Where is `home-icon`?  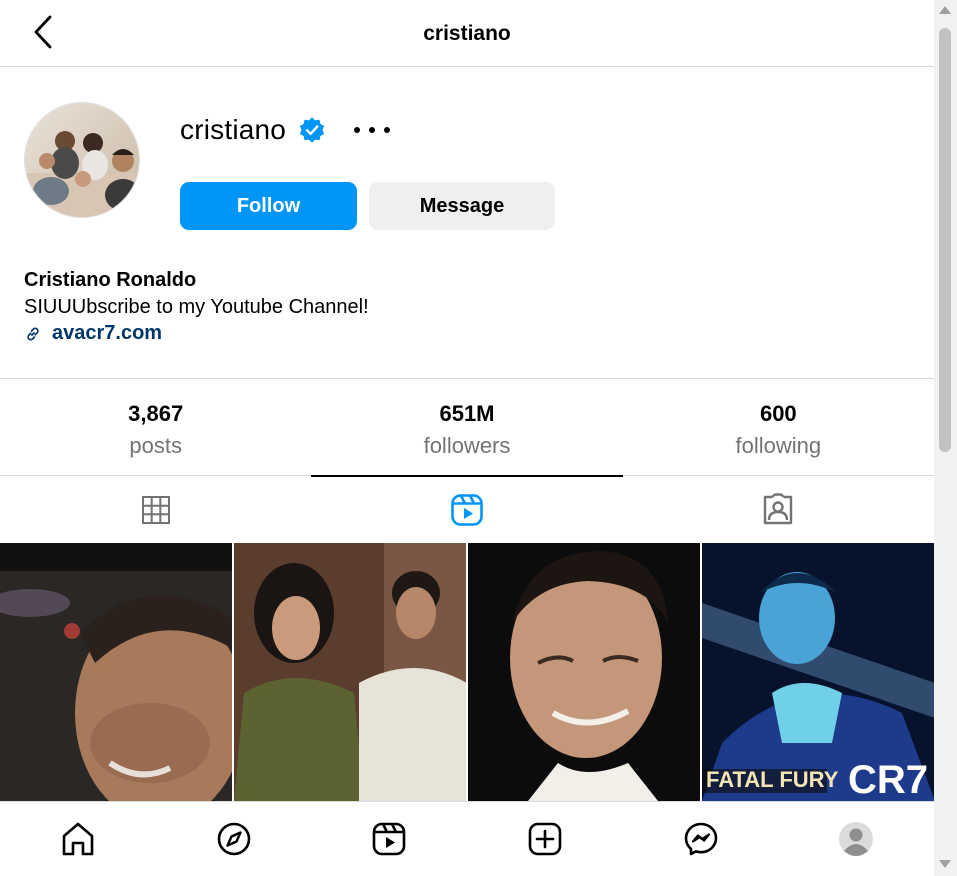
home-icon is located at coordinates (78, 839).